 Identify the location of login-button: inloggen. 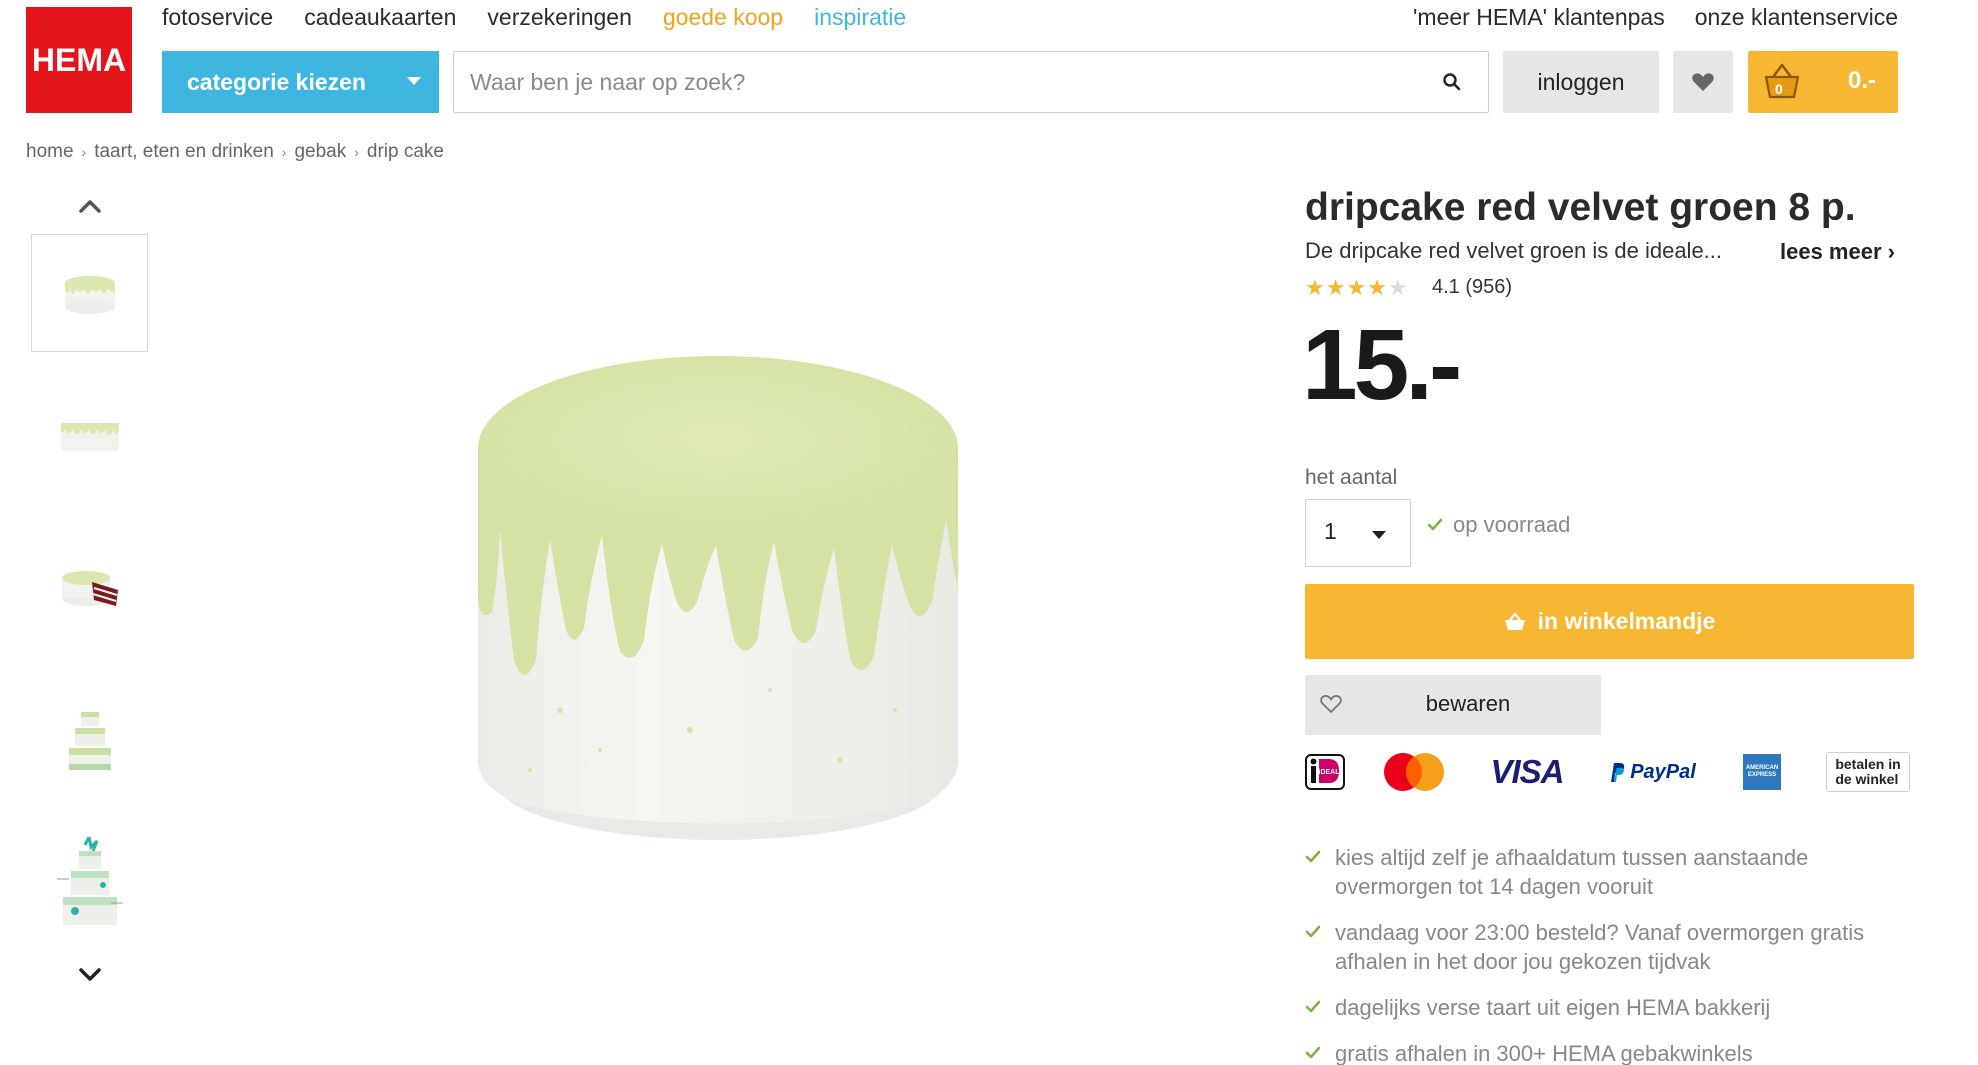
(1581, 82).